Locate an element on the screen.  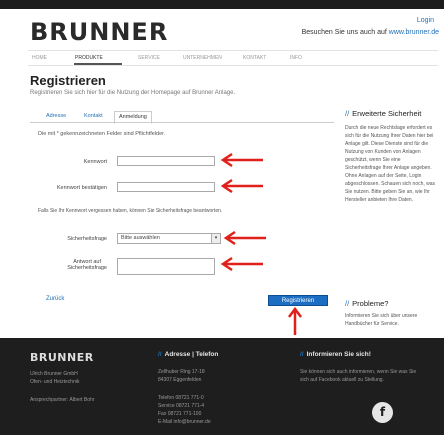
tab-adresse: Adresse is located at coordinates (56, 116).